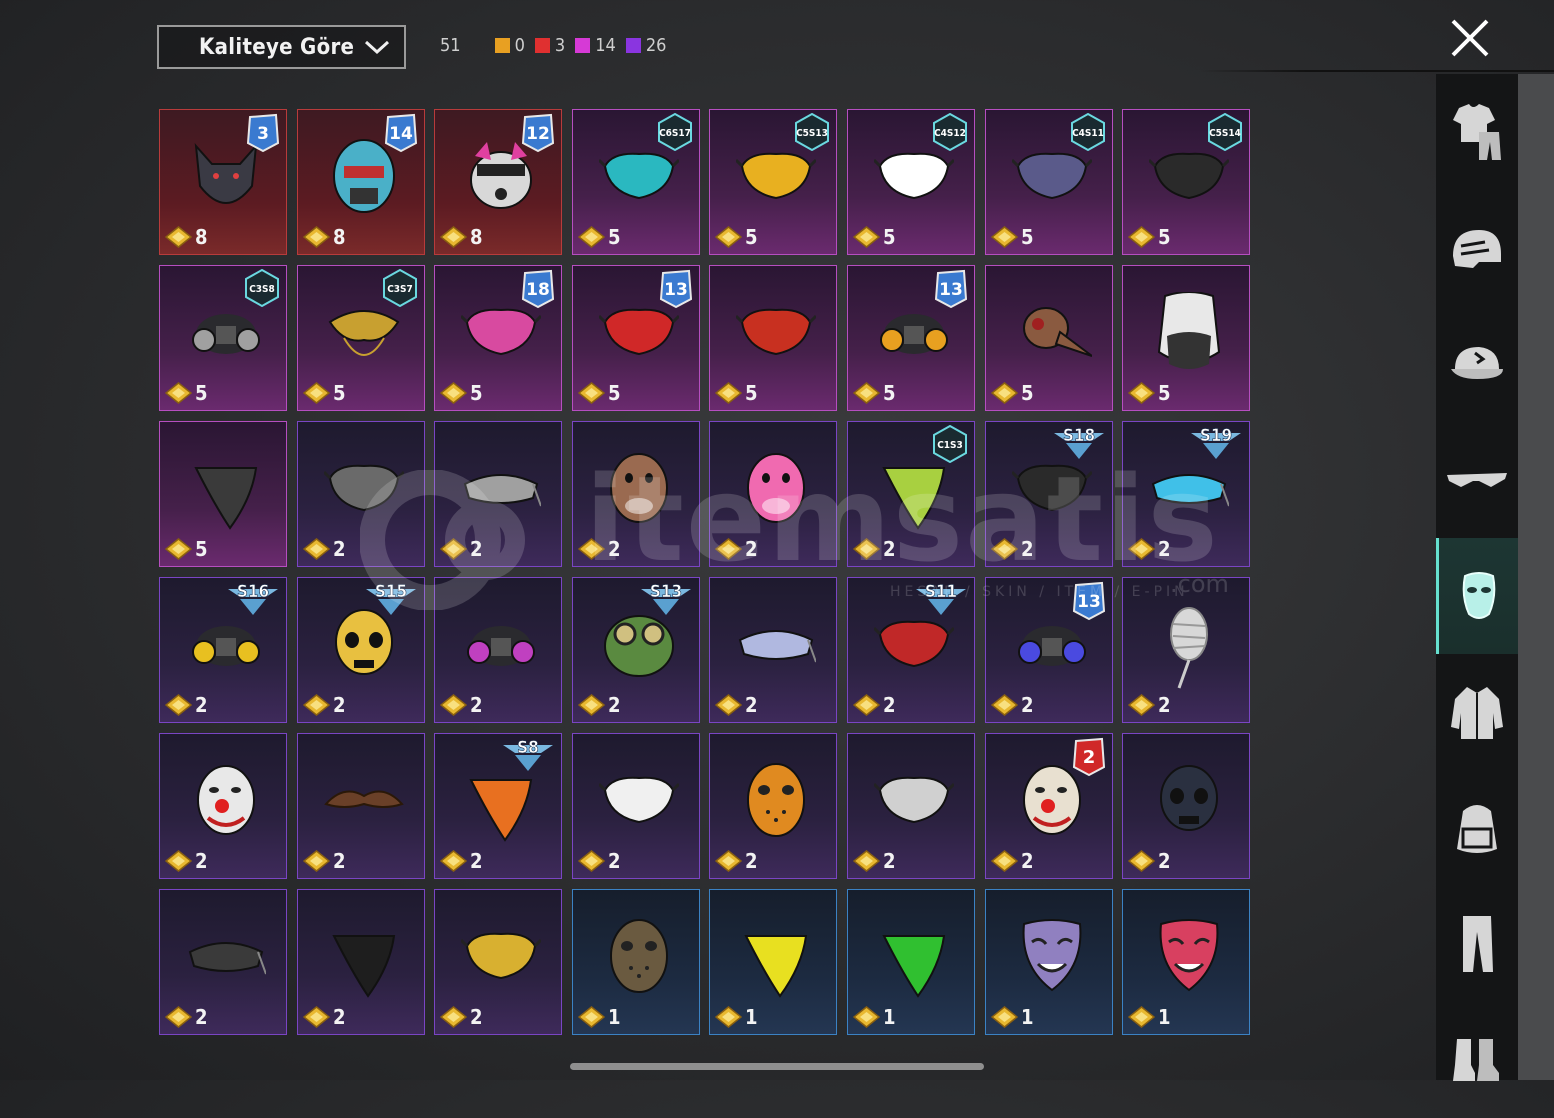 The height and width of the screenshot is (1118, 1554). I want to click on wing-badge-icon: S13, so click(666, 598).